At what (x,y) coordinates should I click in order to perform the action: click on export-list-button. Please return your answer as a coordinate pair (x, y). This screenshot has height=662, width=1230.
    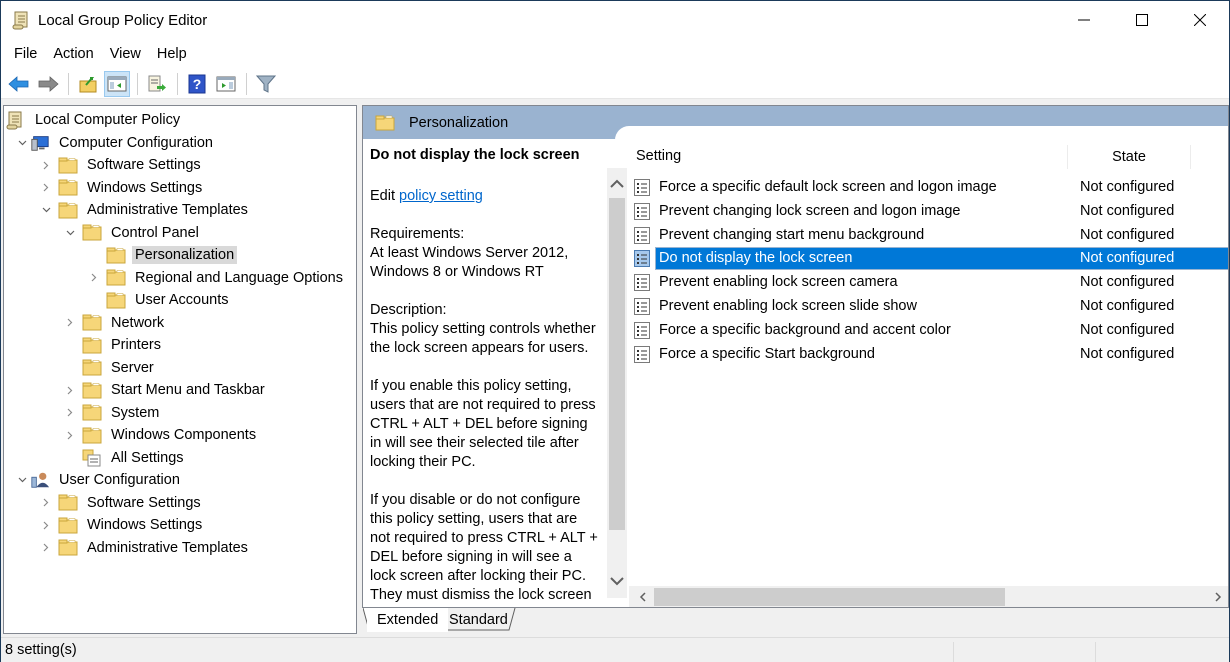
    Looking at the image, I should click on (157, 84).